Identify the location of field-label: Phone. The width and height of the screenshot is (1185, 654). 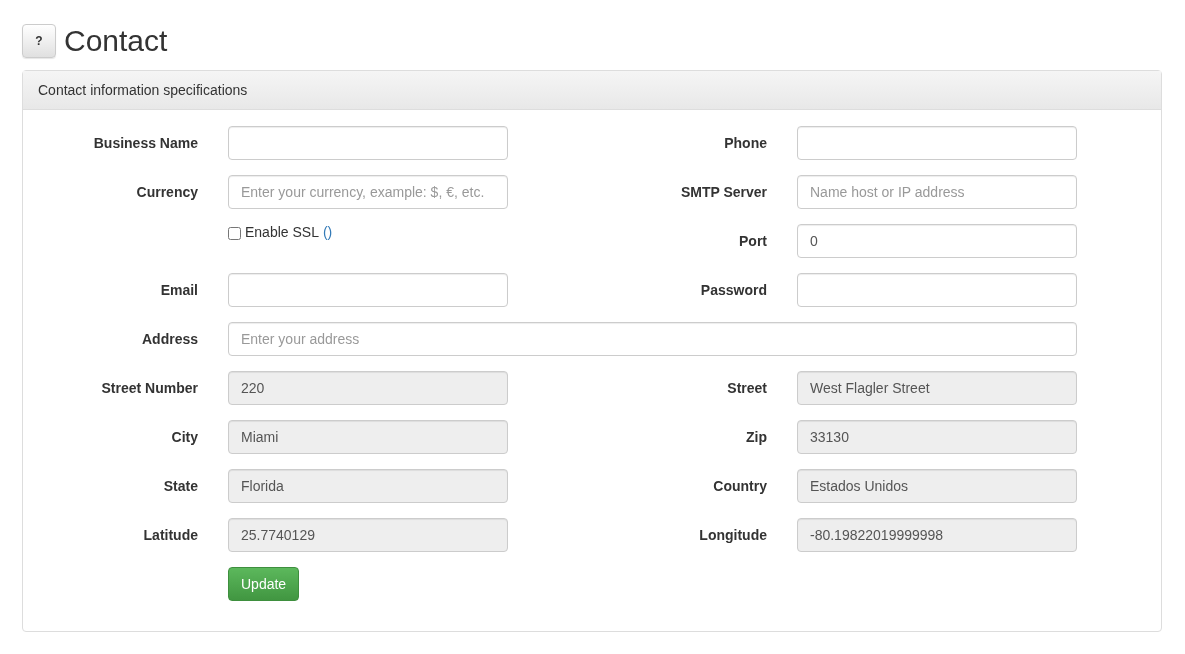
(745, 143).